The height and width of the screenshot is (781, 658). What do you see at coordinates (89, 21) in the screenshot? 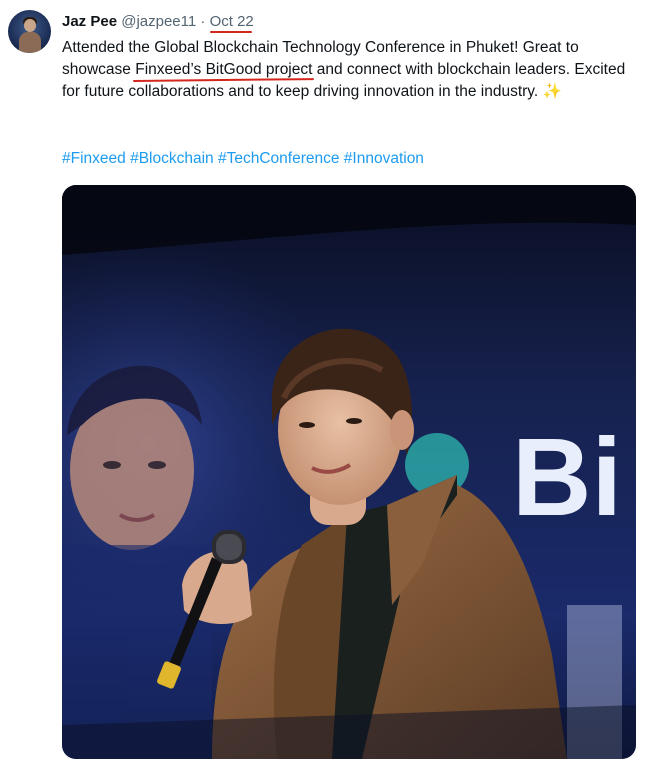
I see `author-name: Jaz Pee` at bounding box center [89, 21].